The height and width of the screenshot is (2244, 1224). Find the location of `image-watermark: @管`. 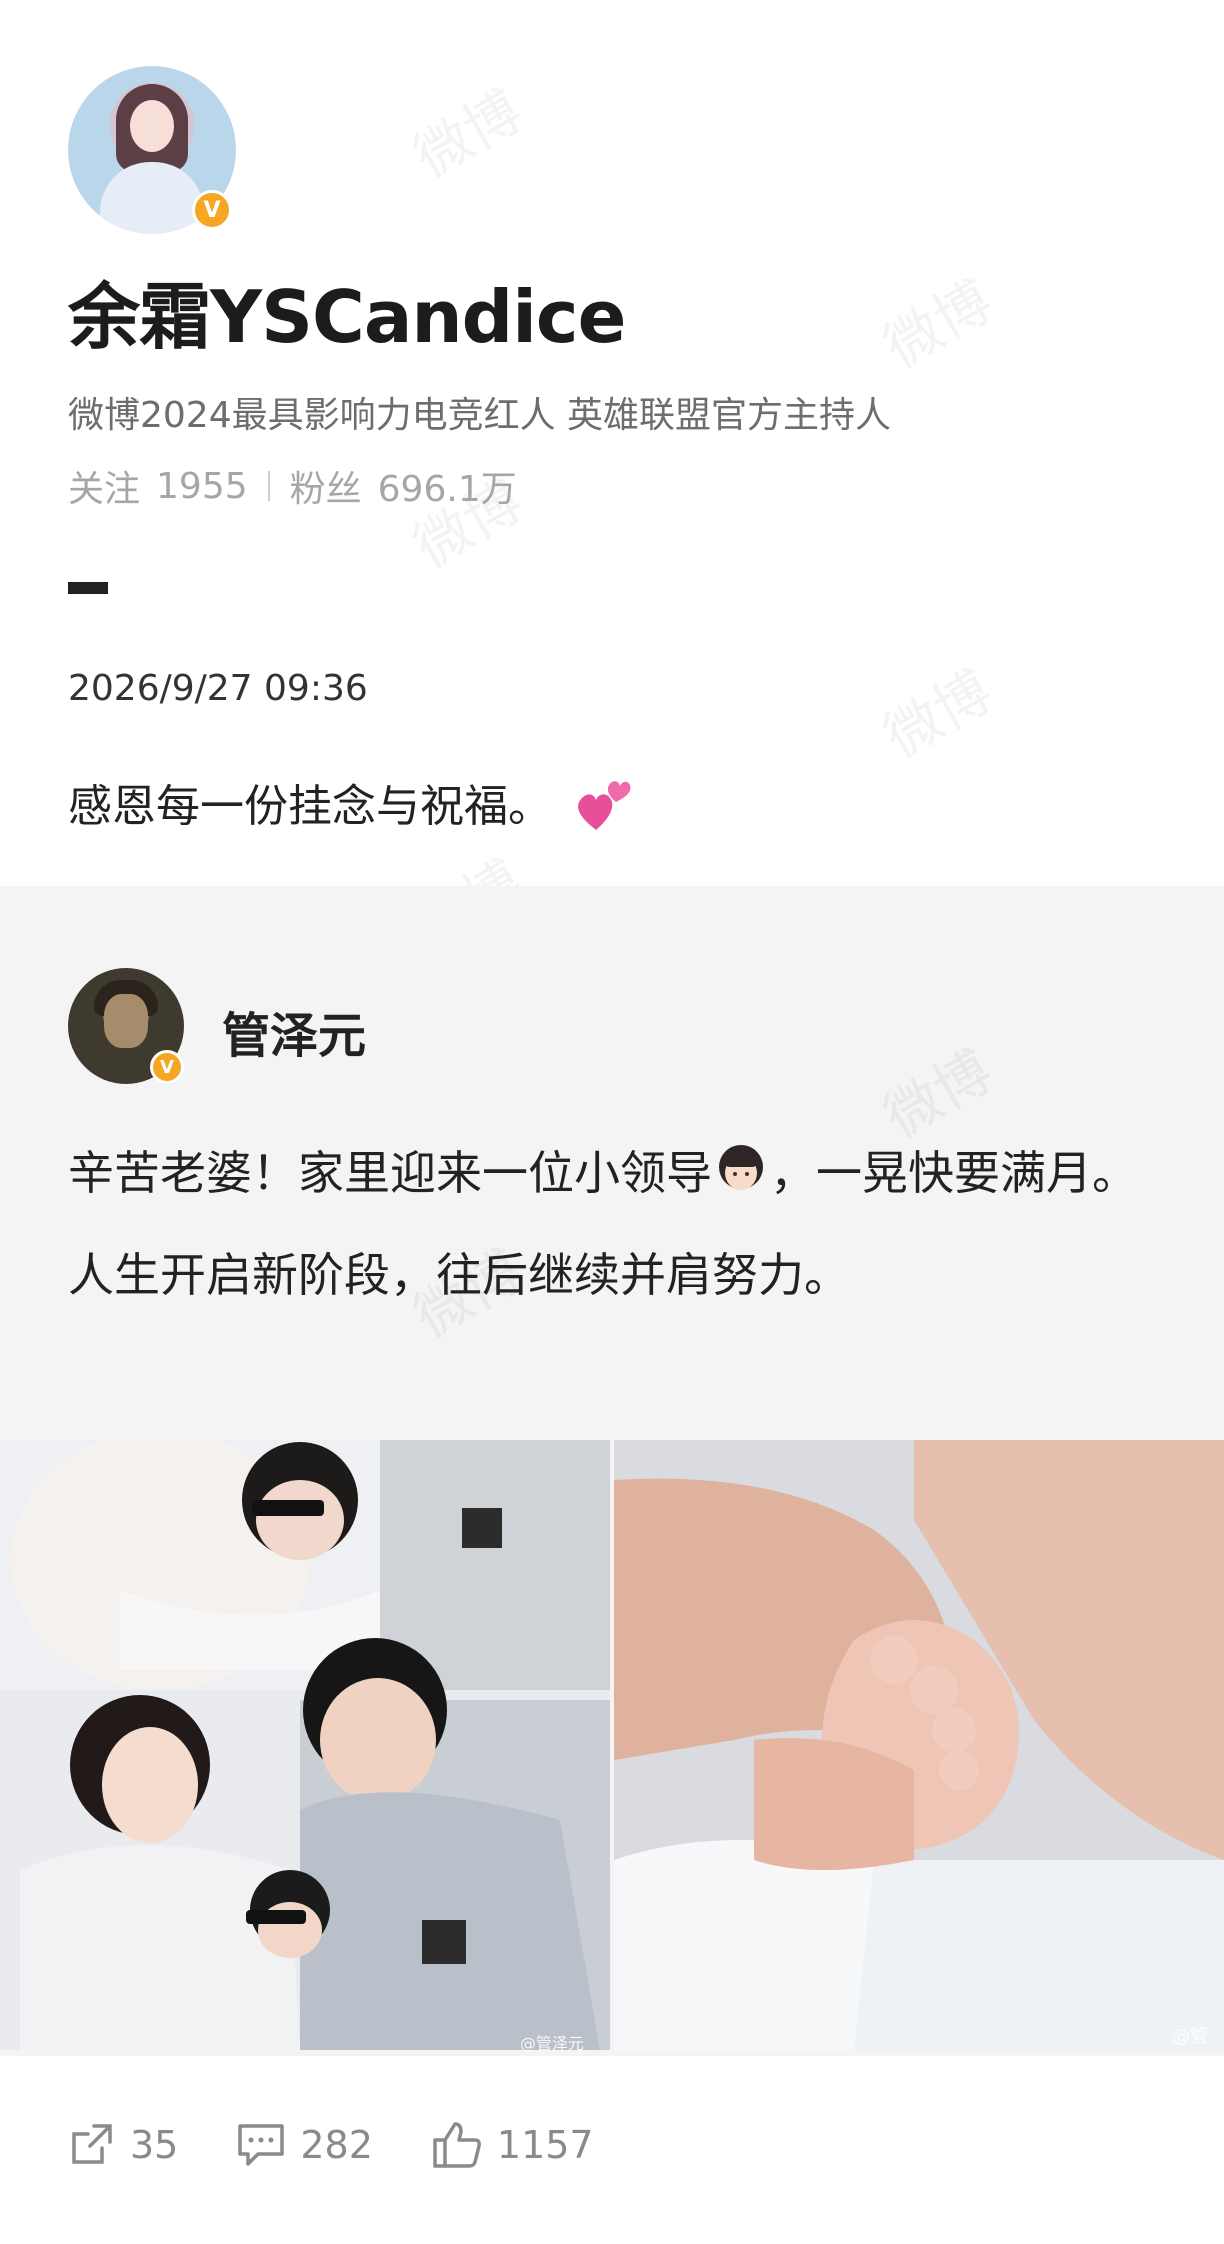

image-watermark: @管 is located at coordinates (1190, 2036).